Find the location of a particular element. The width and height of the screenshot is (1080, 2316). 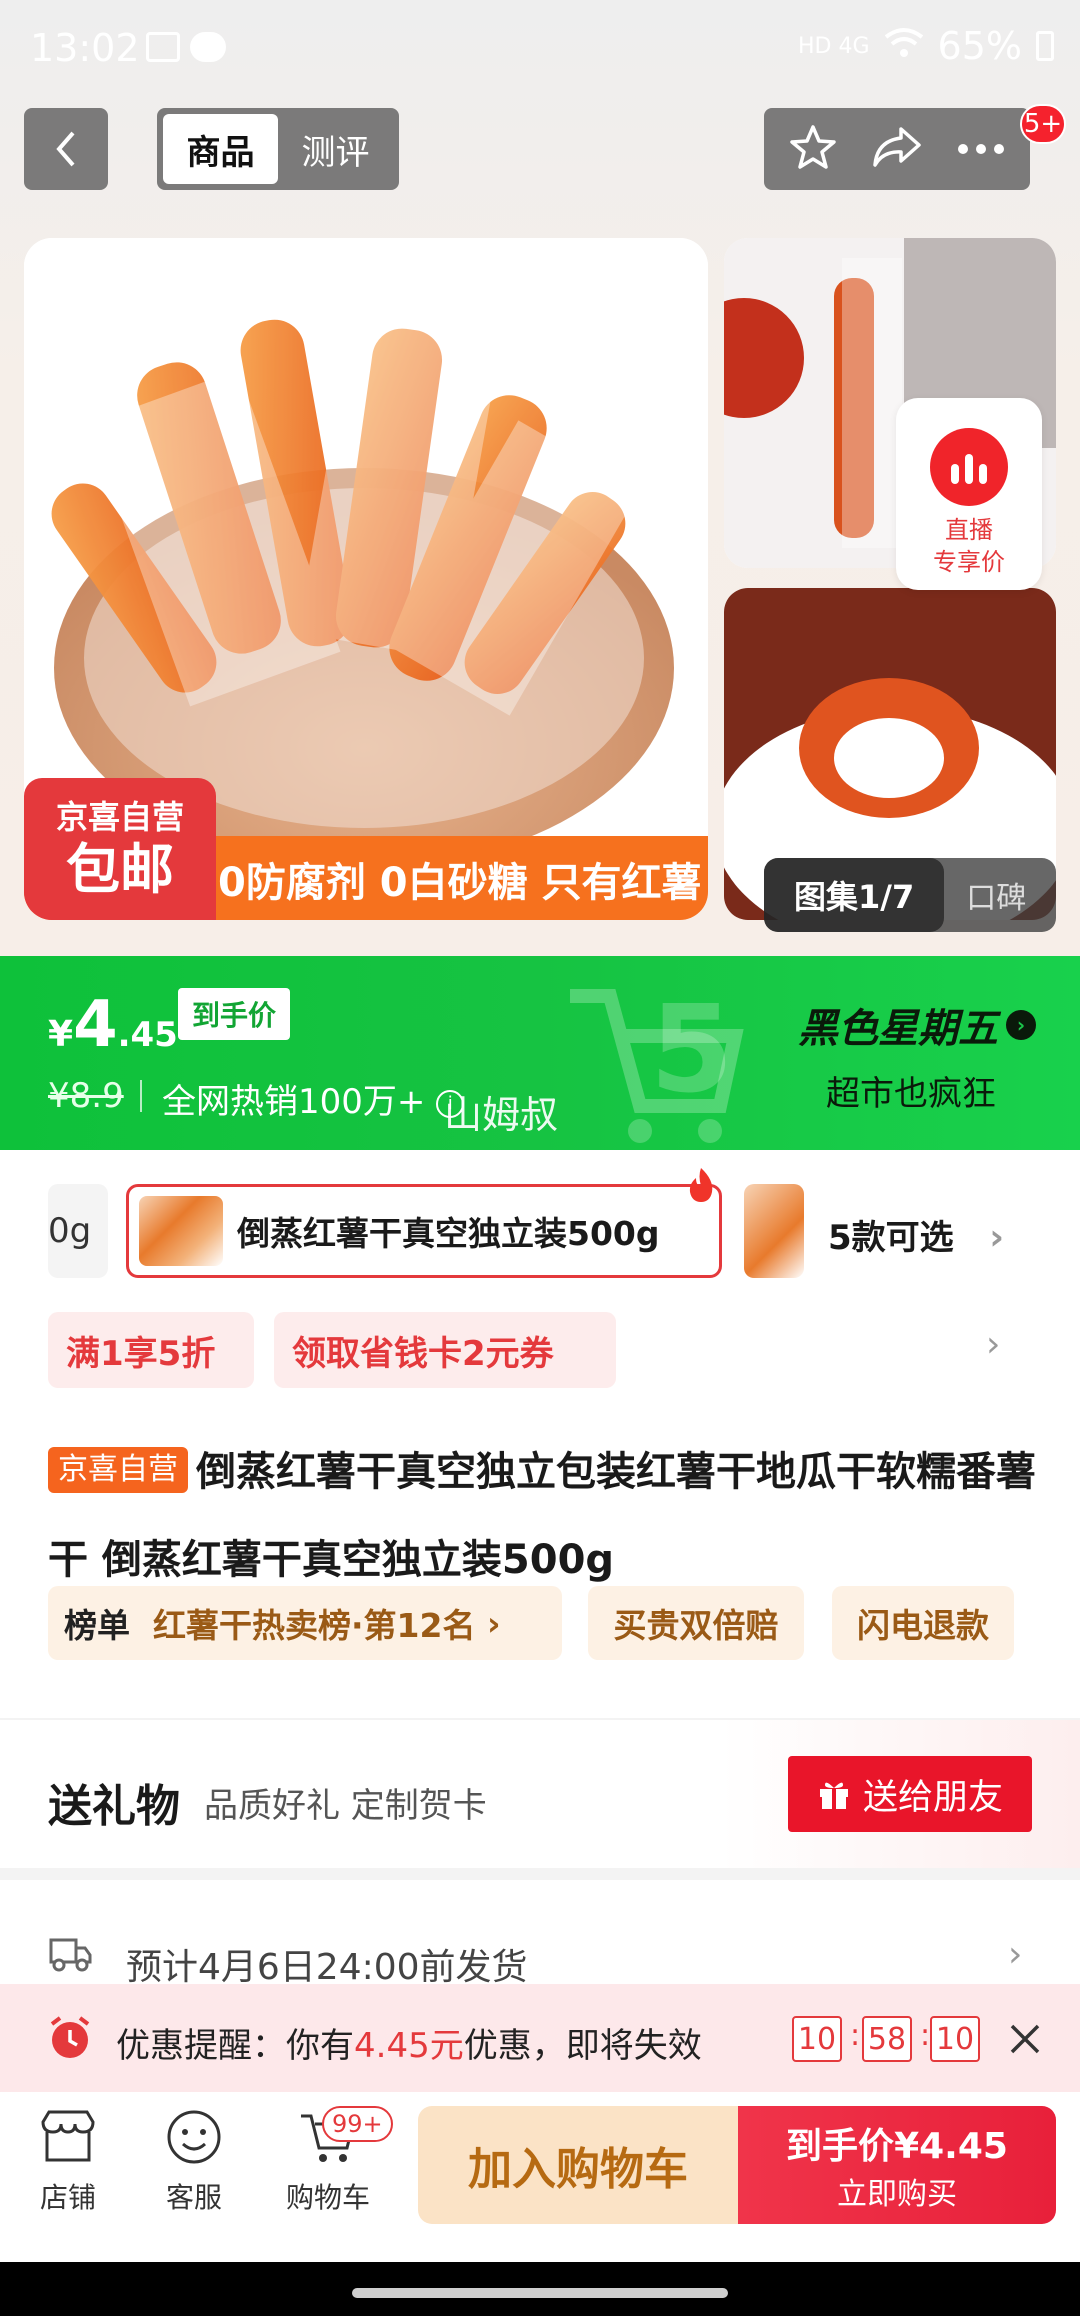

truck-icon is located at coordinates (70, 1955).